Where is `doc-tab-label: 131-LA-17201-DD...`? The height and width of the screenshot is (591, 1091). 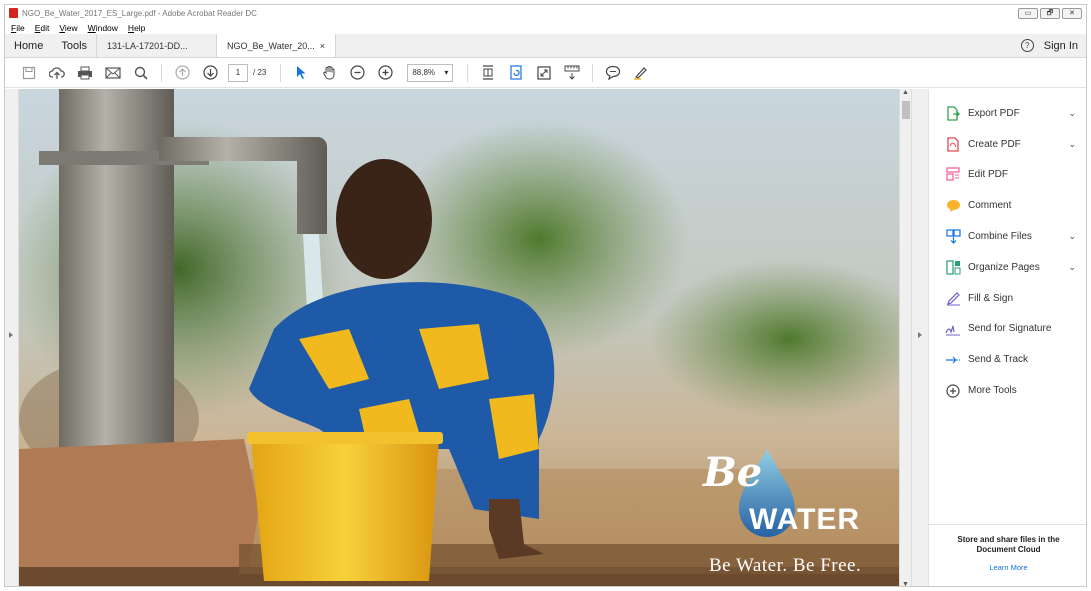 doc-tab-label: 131-LA-17201-DD... is located at coordinates (147, 45).